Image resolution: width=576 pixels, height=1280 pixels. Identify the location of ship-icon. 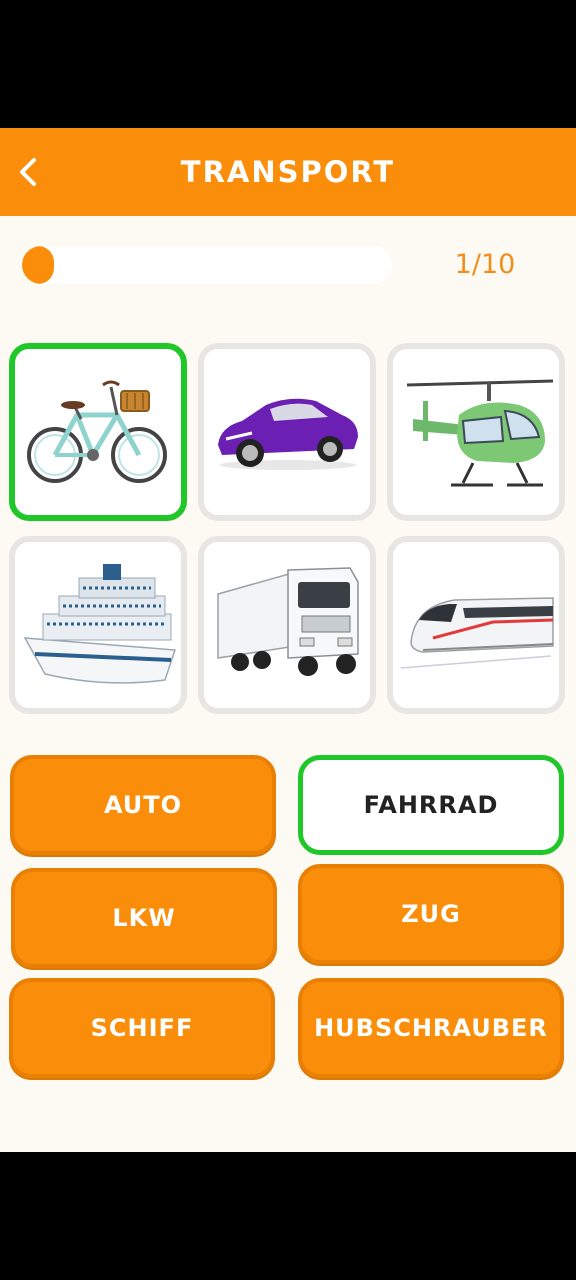
(100, 624).